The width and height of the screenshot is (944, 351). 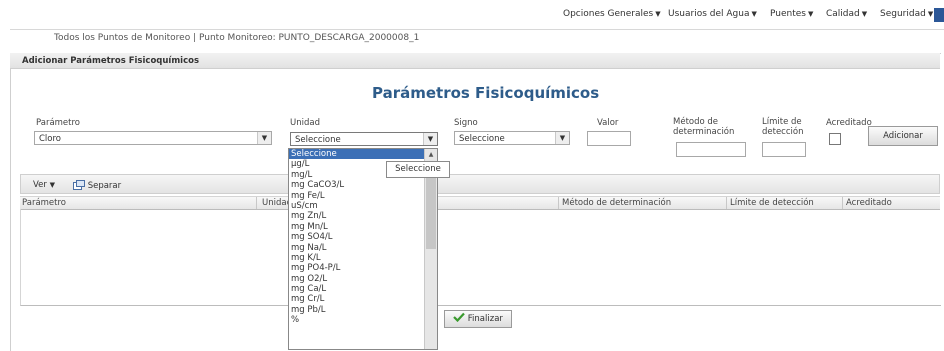 I want to click on dropdown-option: mg O2/L, so click(x=363, y=279).